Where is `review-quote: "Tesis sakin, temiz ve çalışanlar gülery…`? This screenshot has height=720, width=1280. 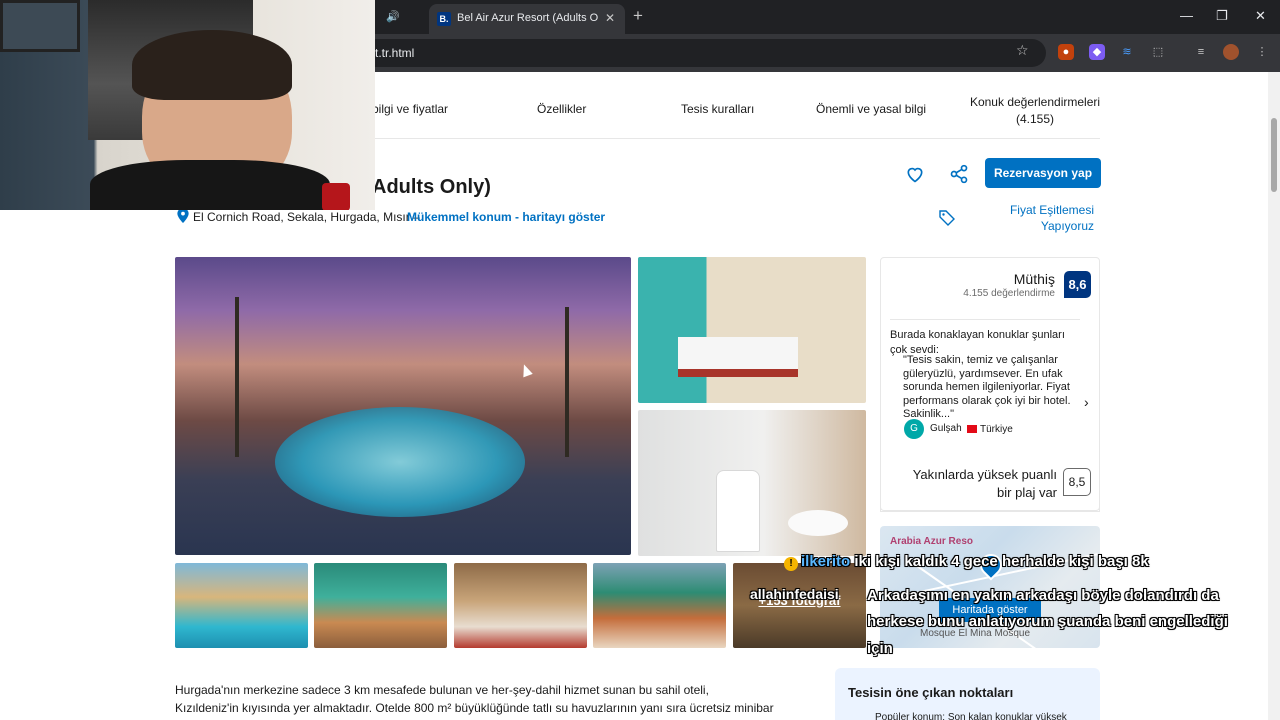 review-quote: "Tesis sakin, temiz ve çalışanlar gülery… is located at coordinates (987, 387).